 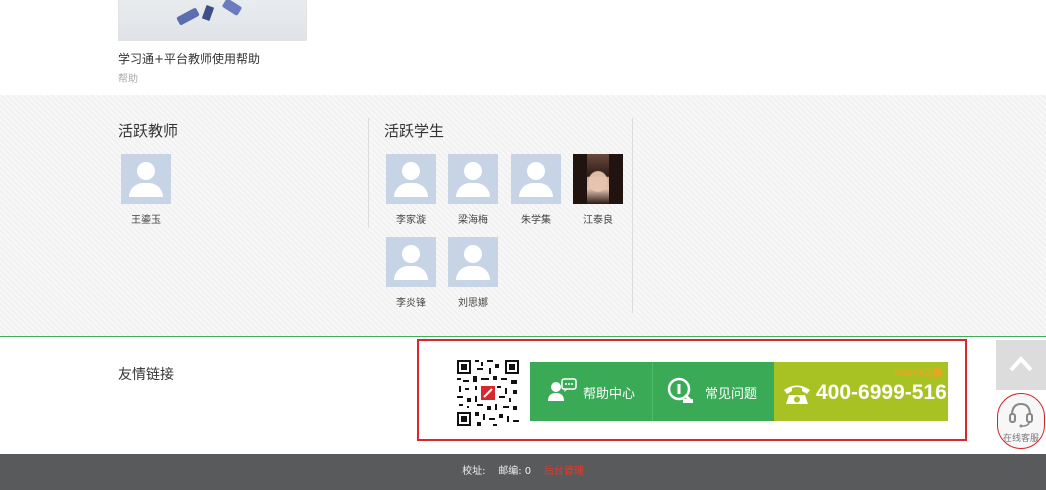 I want to click on arrow-up-icon, so click(x=1021, y=364).